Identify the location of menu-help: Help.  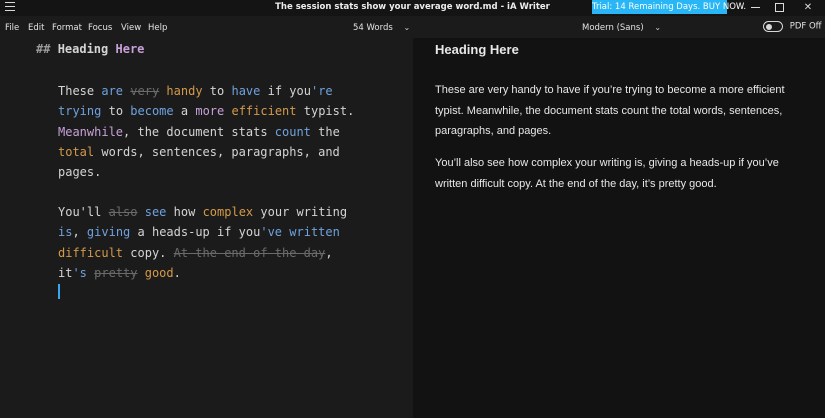
(157, 28).